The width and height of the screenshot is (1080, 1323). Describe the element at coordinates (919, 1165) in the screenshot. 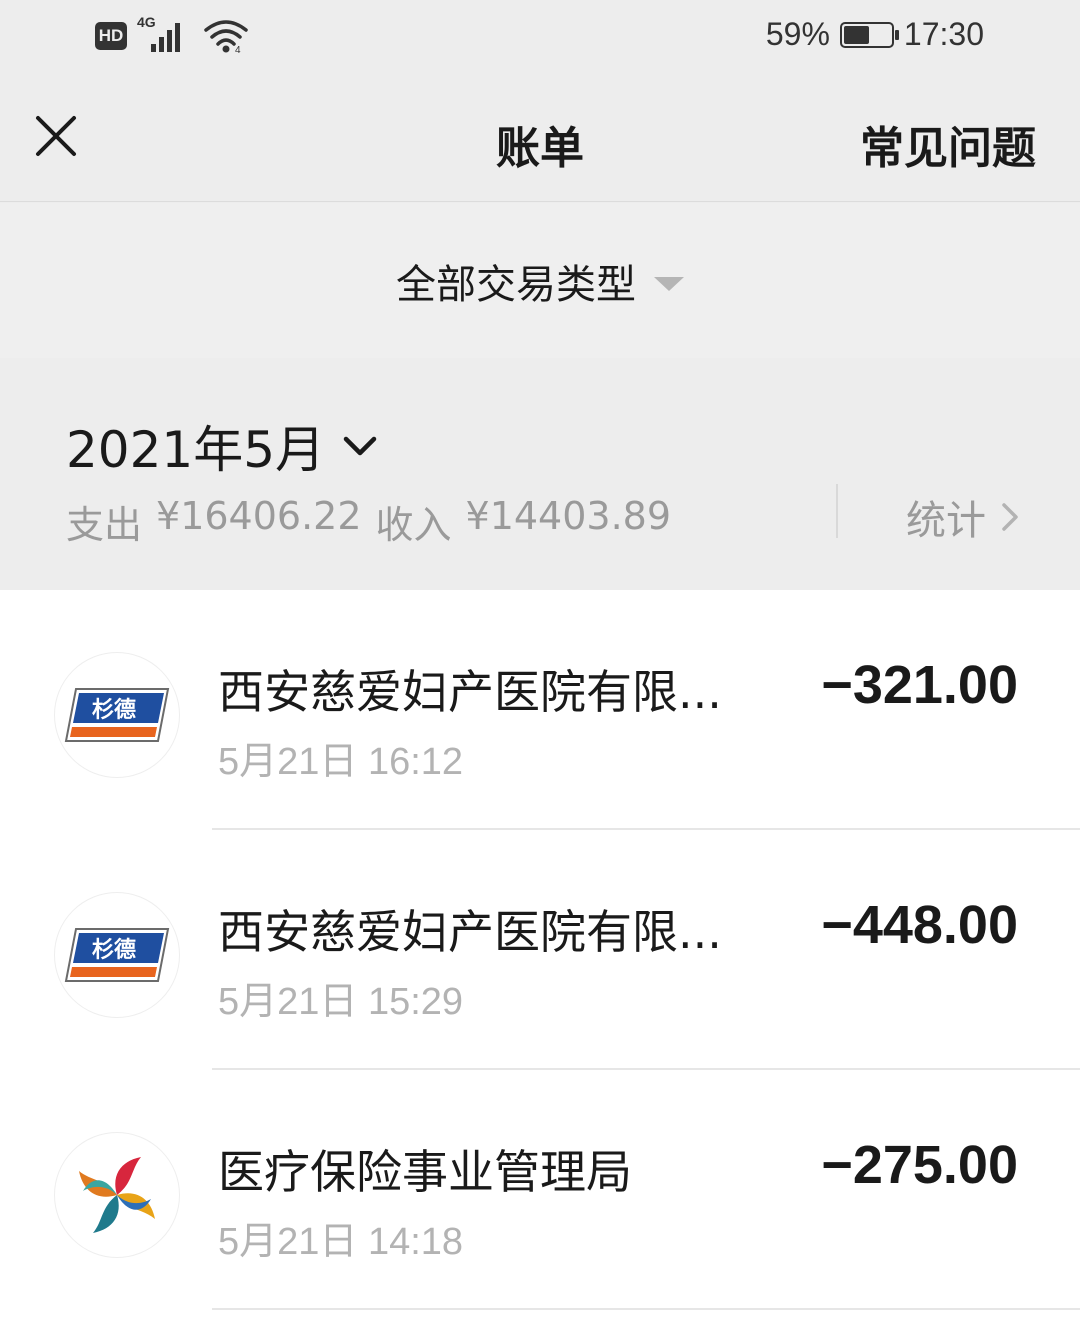

I see `transaction-amount: −275.00` at that location.